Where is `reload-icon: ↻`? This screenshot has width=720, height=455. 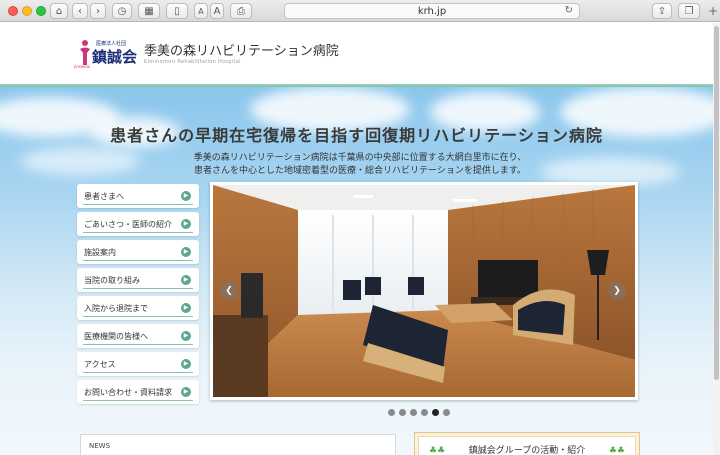 reload-icon: ↻ is located at coordinates (569, 10).